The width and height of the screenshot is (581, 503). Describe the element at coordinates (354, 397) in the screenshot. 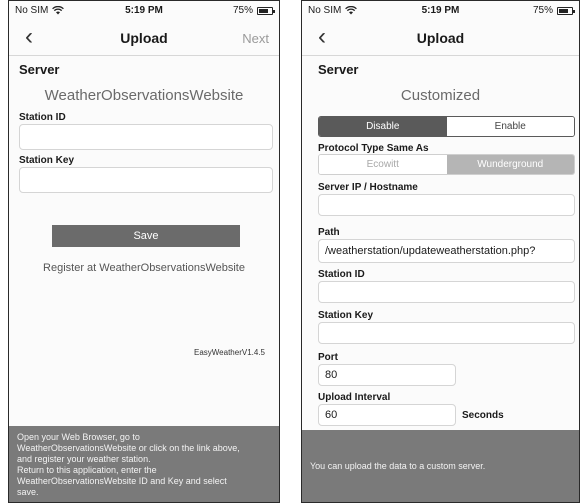

I see `upload-interval-label: Upload Interval` at that location.